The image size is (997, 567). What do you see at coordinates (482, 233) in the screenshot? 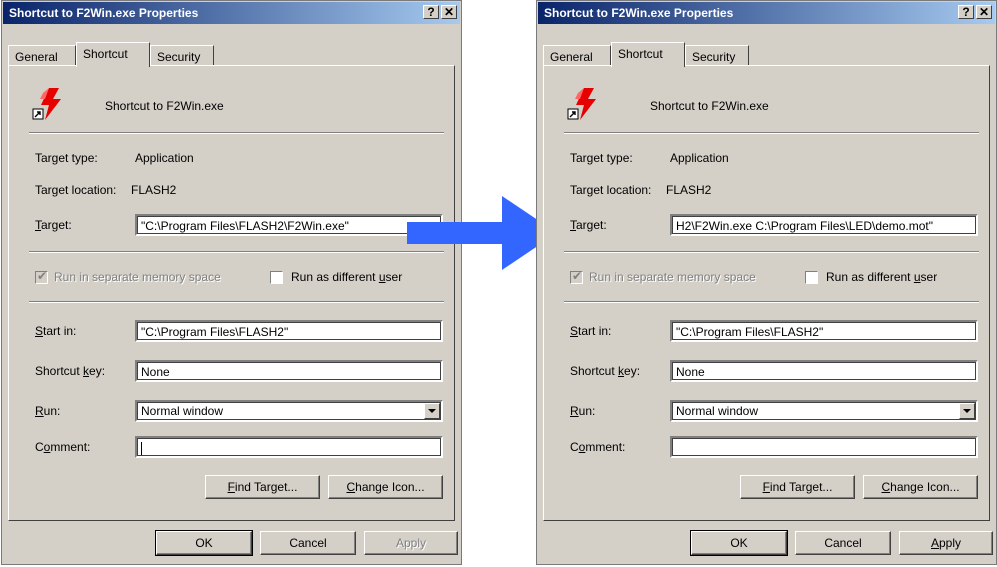
I see `right-arrow-icon` at bounding box center [482, 233].